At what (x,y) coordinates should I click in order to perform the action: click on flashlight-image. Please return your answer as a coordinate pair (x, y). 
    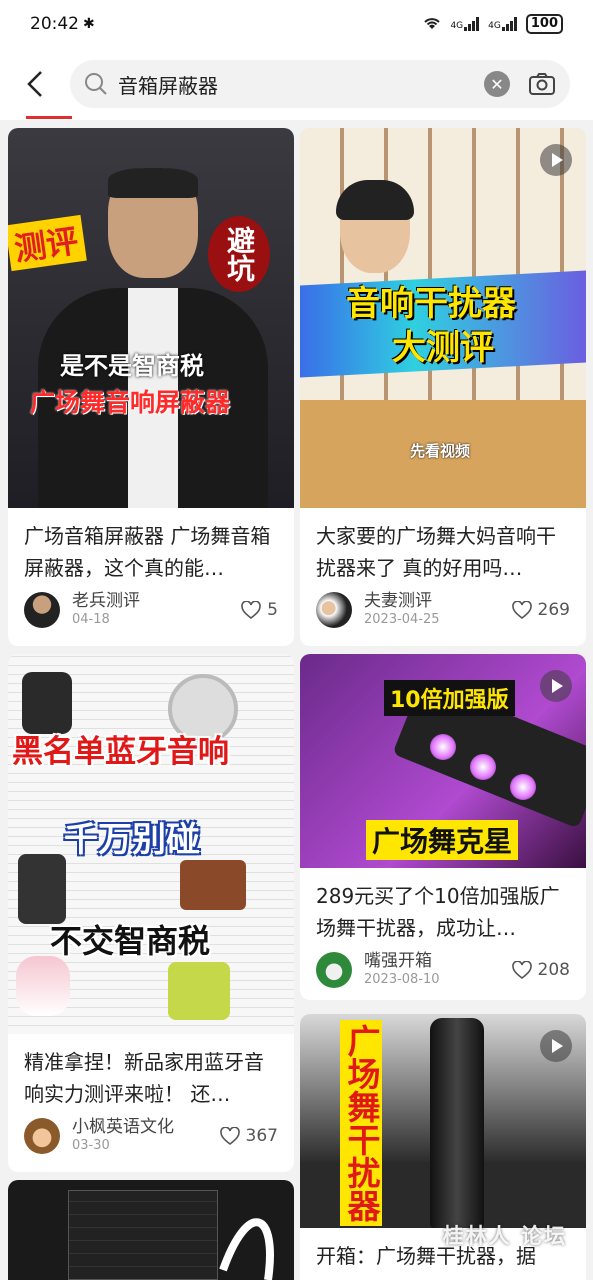
    Looking at the image, I should click on (457, 1123).